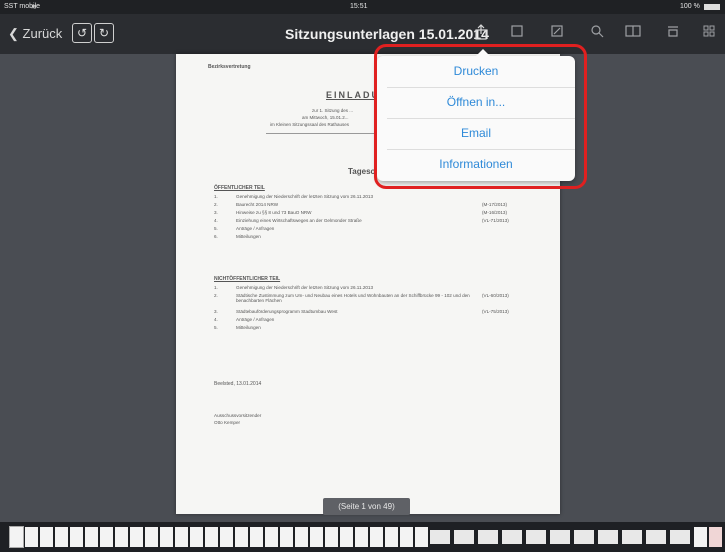 This screenshot has width=725, height=552. What do you see at coordinates (495, 212) in the screenshot?
I see `agenda-ref: (M-16/2013)` at bounding box center [495, 212].